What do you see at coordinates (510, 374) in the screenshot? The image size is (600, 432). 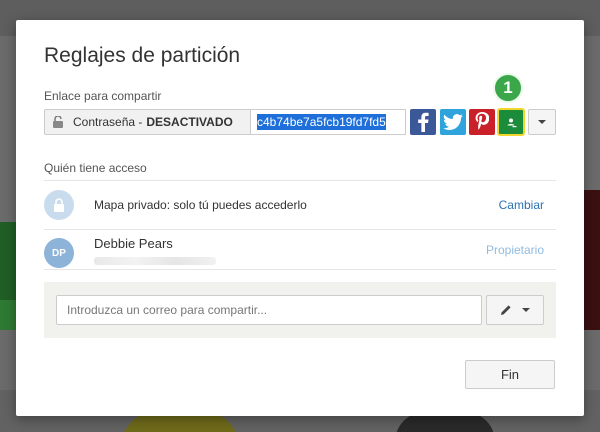 I see `done-button: Fin` at bounding box center [510, 374].